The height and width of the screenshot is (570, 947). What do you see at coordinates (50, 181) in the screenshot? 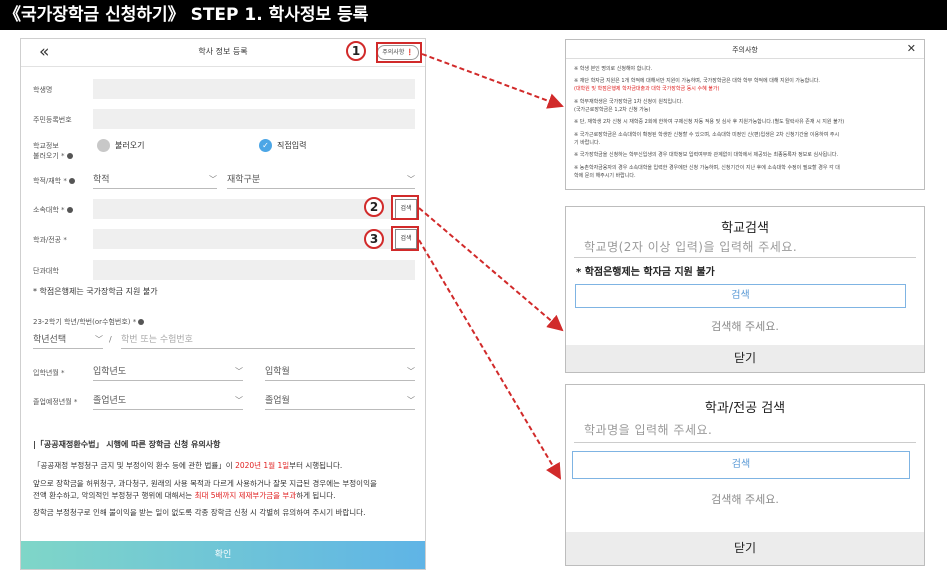
I see `enroll-label-text: 학적/재학 *` at bounding box center [50, 181].